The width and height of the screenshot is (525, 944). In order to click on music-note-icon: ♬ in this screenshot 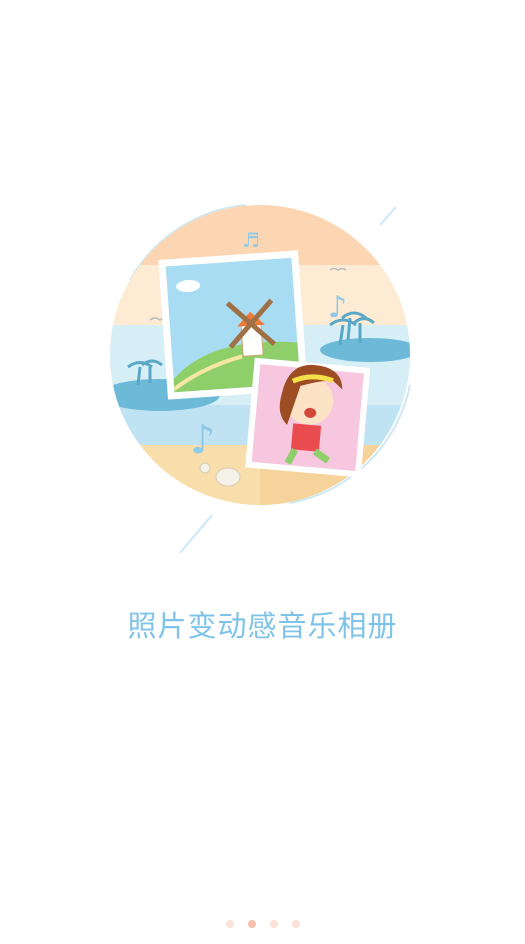, I will do `click(251, 240)`.